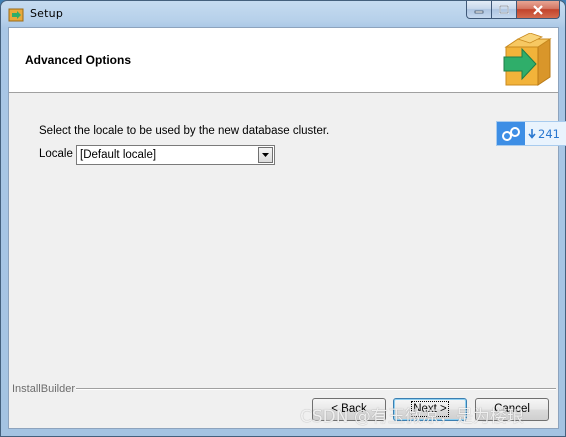  I want to click on link-icon-box, so click(511, 133).